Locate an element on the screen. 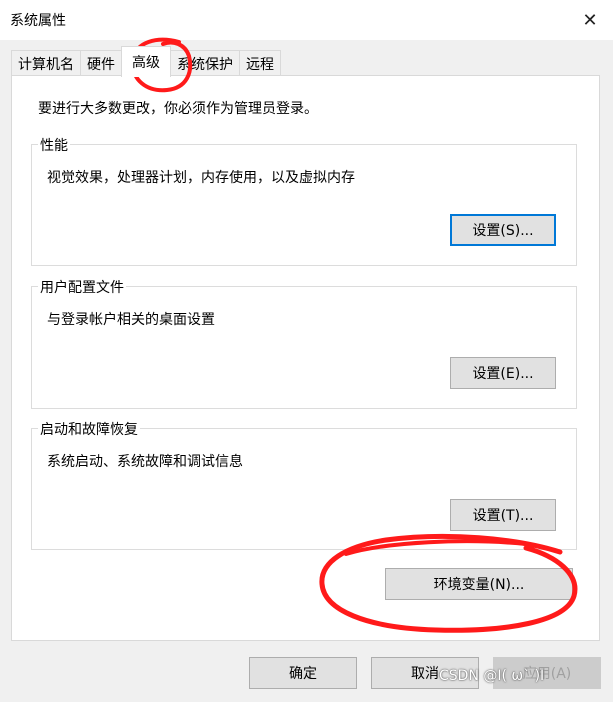  tab-hardware: 硬件 is located at coordinates (101, 63).